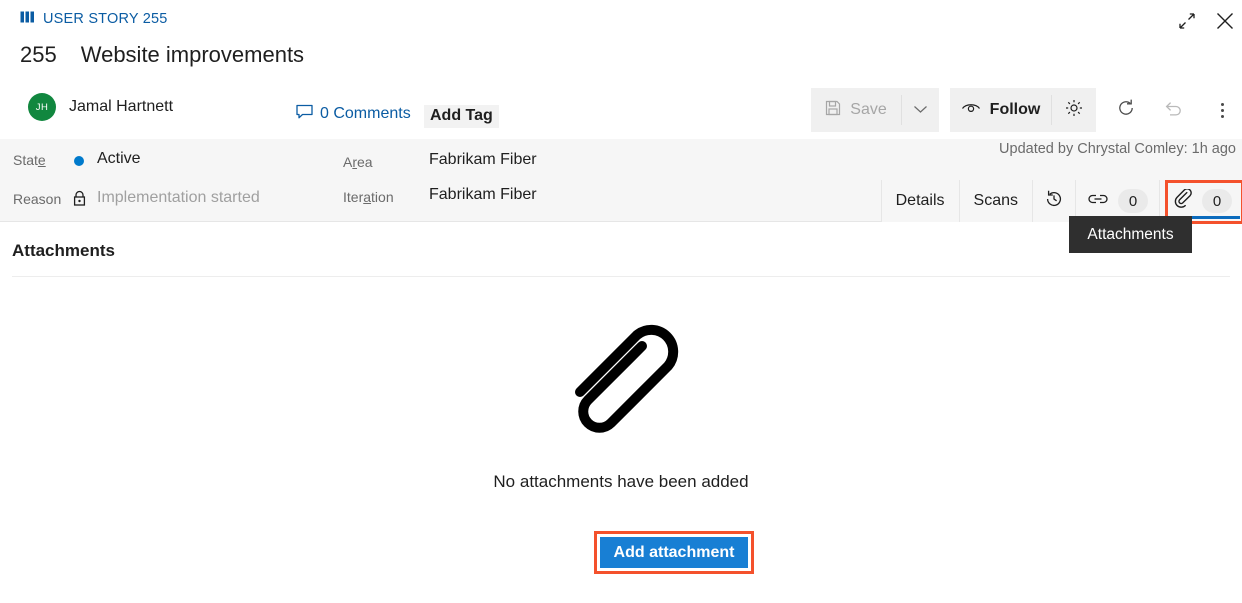  Describe the element at coordinates (868, 109) in the screenshot. I see `save-label: Save` at that location.